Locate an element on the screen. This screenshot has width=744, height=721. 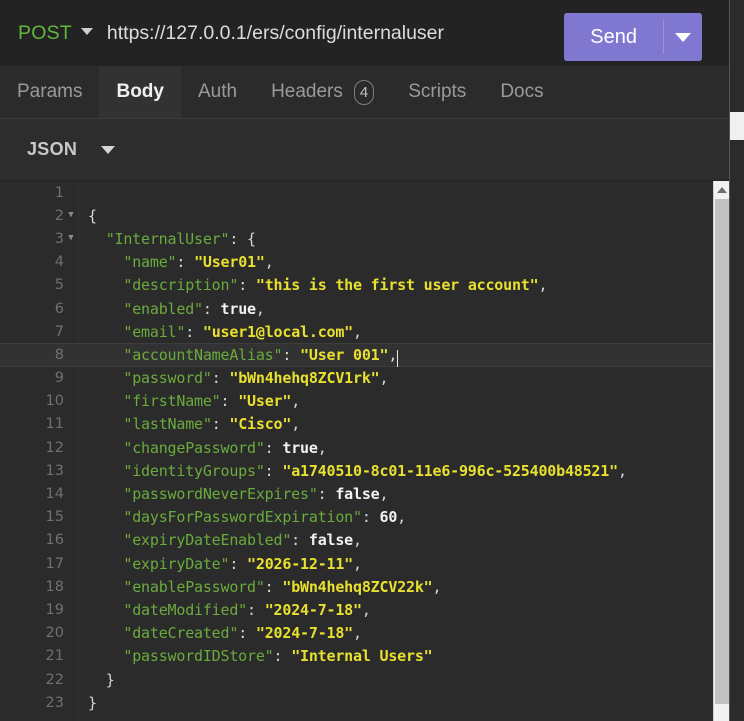
code-text: "email": "user1@local.com", is located at coordinates (242, 331).